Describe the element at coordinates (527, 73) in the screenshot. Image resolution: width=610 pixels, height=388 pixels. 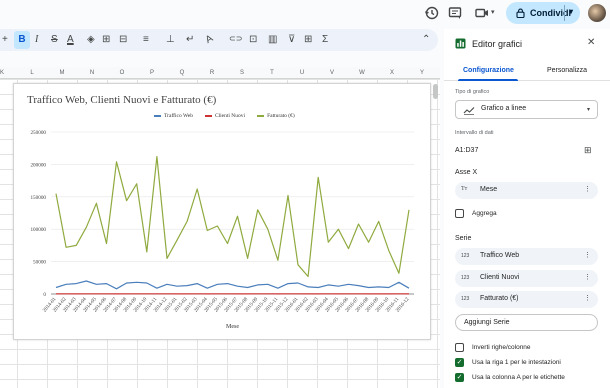
I see `editor-tabs: Configurazione Personalizza` at that location.